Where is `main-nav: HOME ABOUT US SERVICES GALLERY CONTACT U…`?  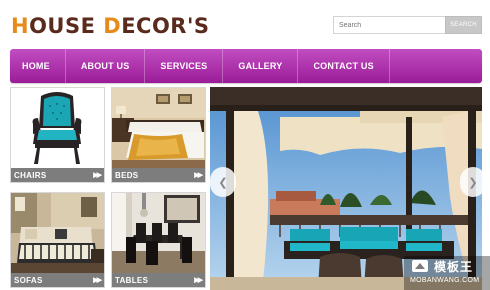 main-nav: HOME ABOUT US SERVICES GALLERY CONTACT U… is located at coordinates (246, 66).